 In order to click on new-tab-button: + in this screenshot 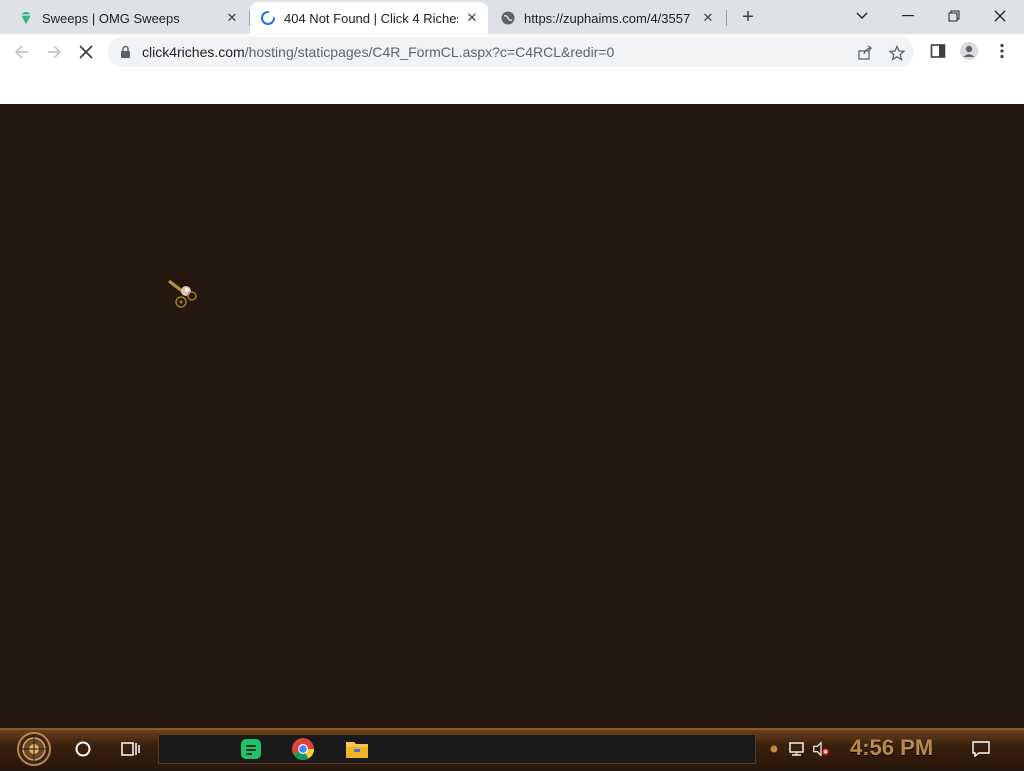, I will do `click(748, 18)`.